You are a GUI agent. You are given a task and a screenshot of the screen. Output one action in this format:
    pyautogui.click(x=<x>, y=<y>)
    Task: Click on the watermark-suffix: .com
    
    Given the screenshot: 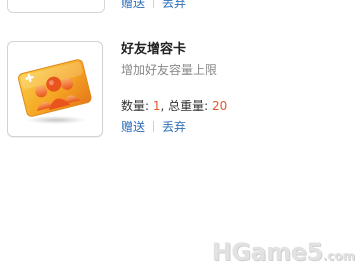 What is the action you would take?
    pyautogui.click(x=338, y=256)
    